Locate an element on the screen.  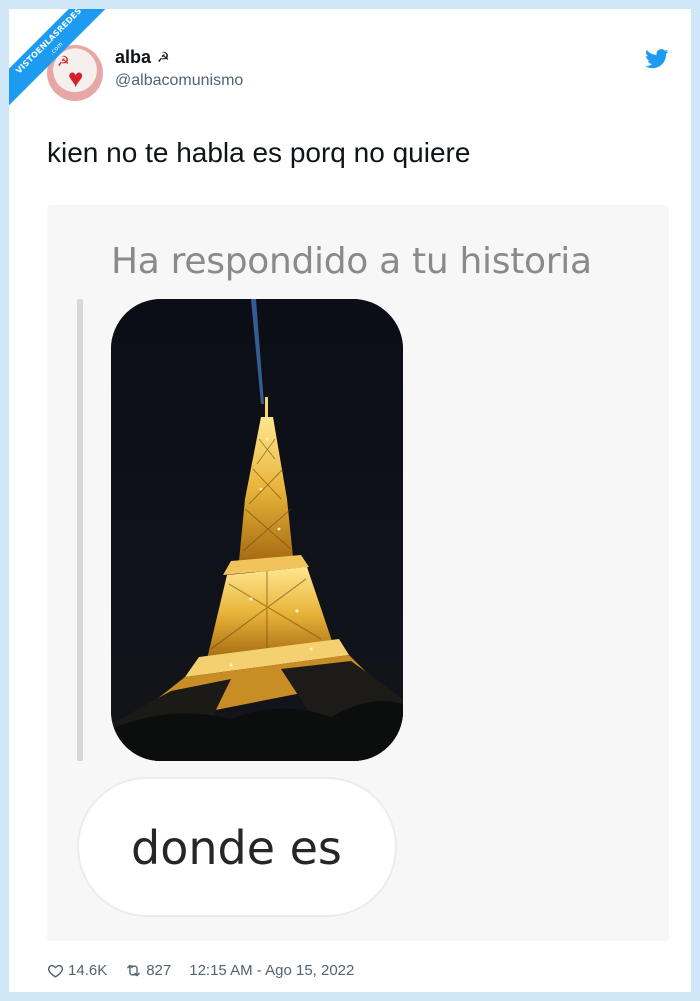
watermark-ribbon: VISTOENLASREDES .com is located at coordinates (64, 64).